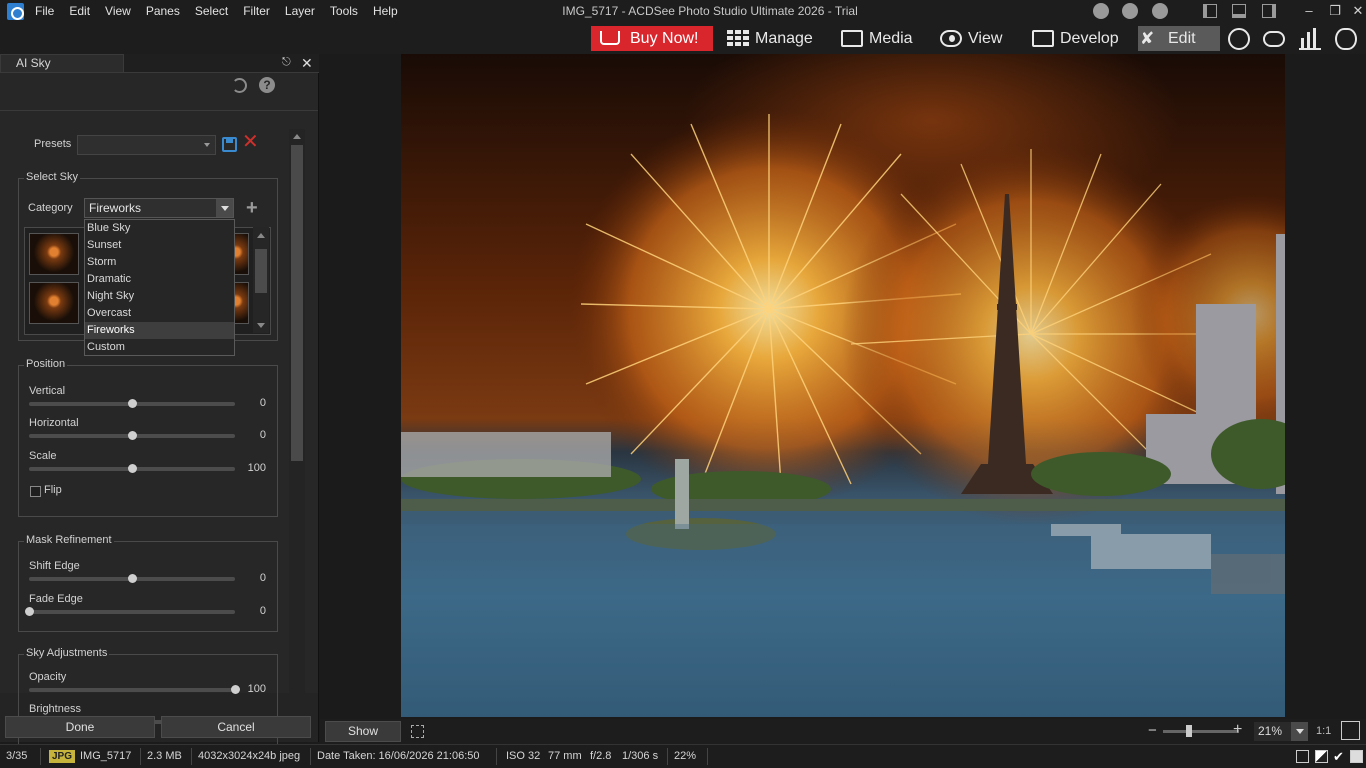 Image resolution: width=1366 pixels, height=768 pixels. I want to click on mode-edit: ✘ Edit, so click(1179, 38).